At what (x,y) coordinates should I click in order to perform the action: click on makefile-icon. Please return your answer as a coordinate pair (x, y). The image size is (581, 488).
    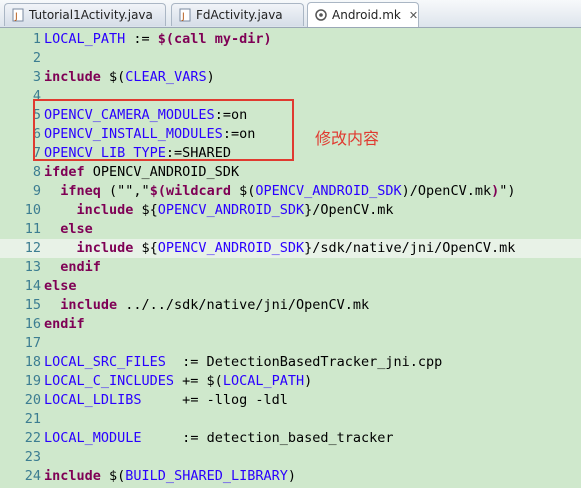
    Looking at the image, I should click on (321, 15).